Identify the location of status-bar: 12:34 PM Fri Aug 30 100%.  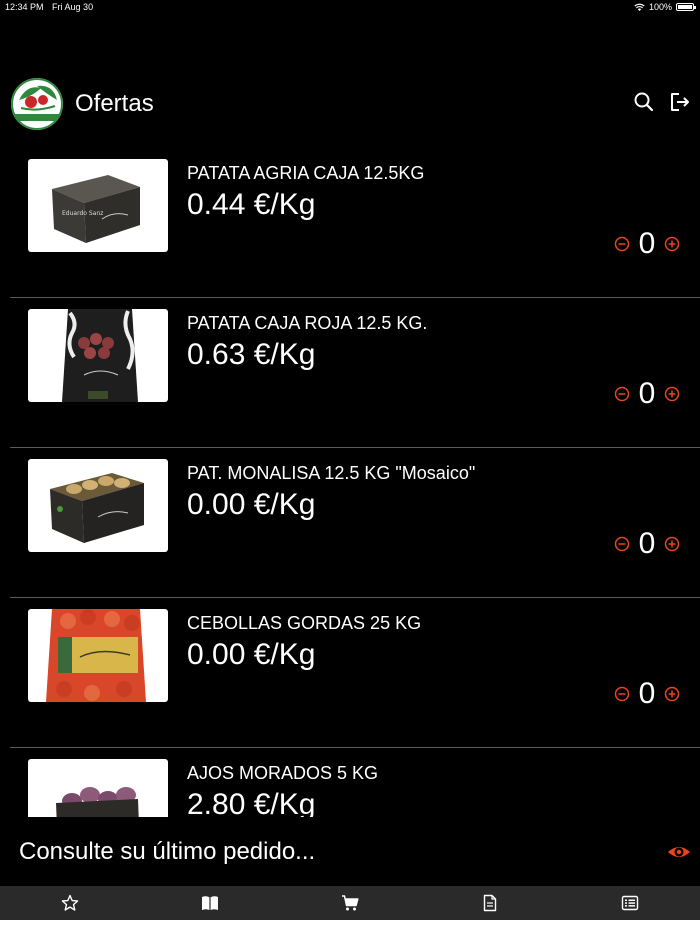
(350, 8).